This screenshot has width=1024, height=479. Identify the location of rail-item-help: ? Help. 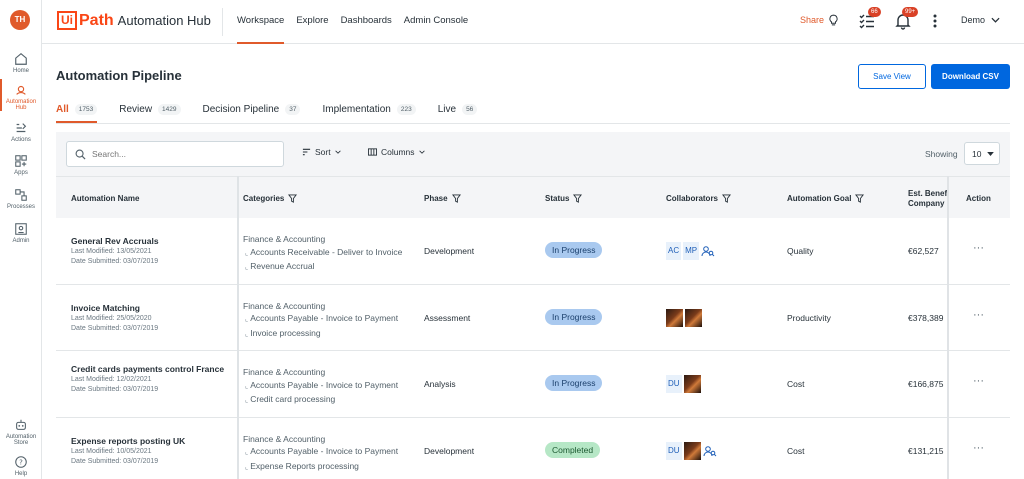
(21, 466).